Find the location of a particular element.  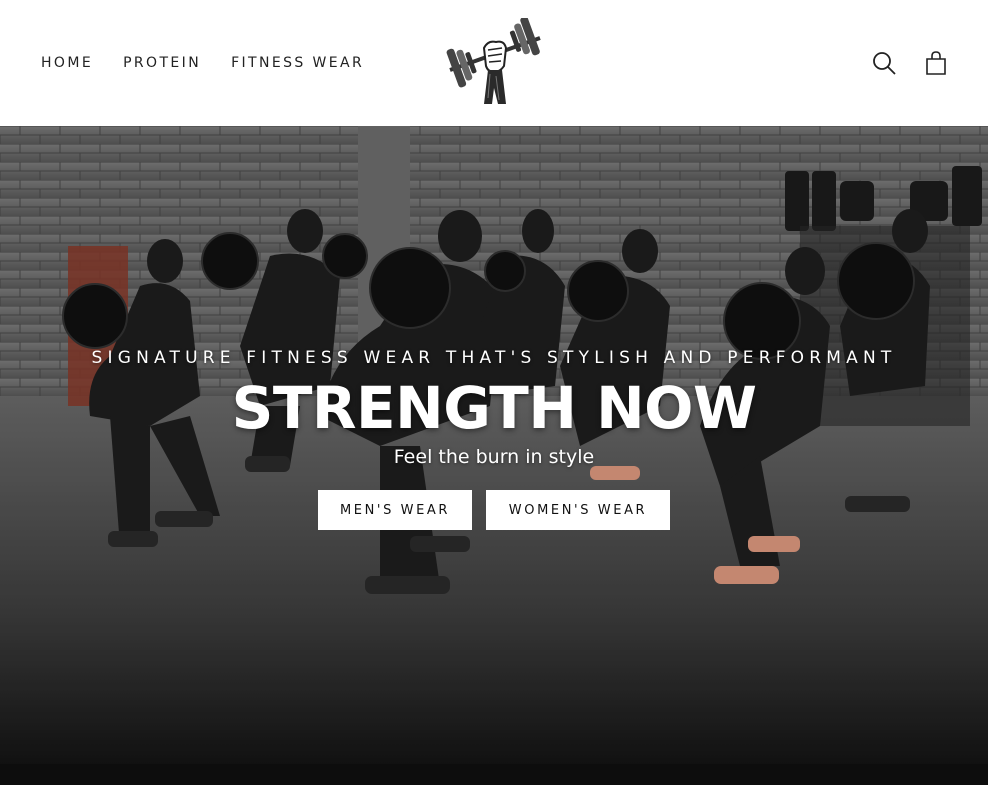

nav-home-link: HOME is located at coordinates (67, 63).